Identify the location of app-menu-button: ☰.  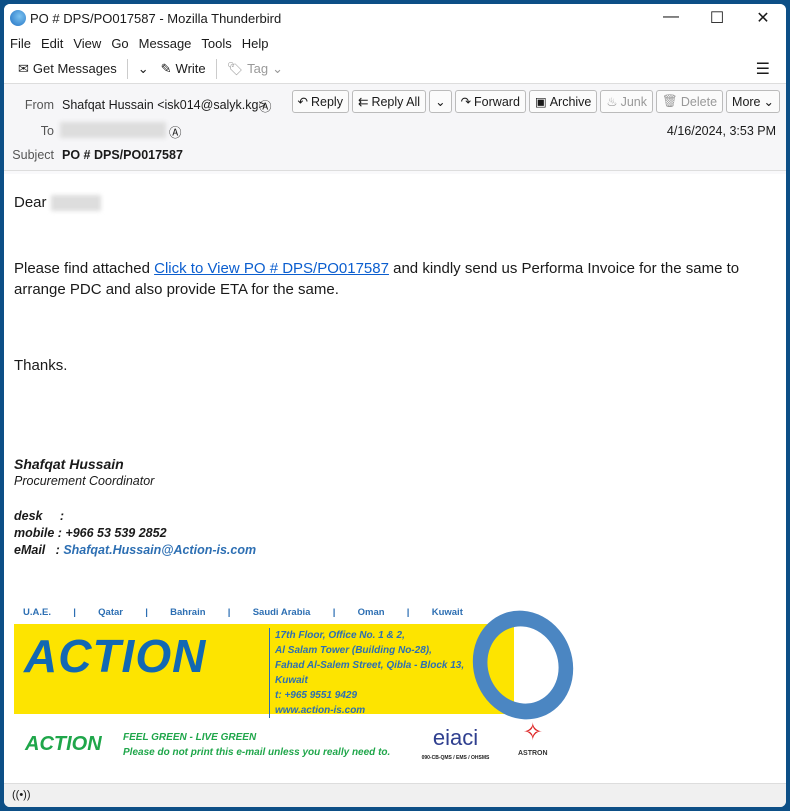
(763, 69).